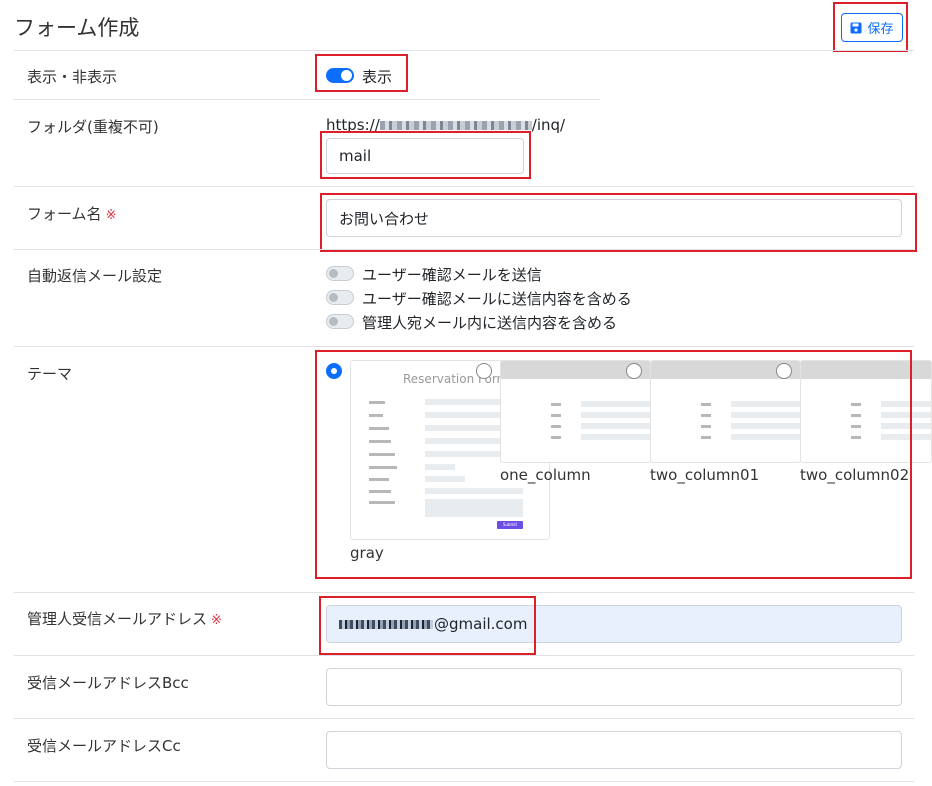 Image resolution: width=932 pixels, height=786 pixels. I want to click on highlight-folder, so click(425, 155).